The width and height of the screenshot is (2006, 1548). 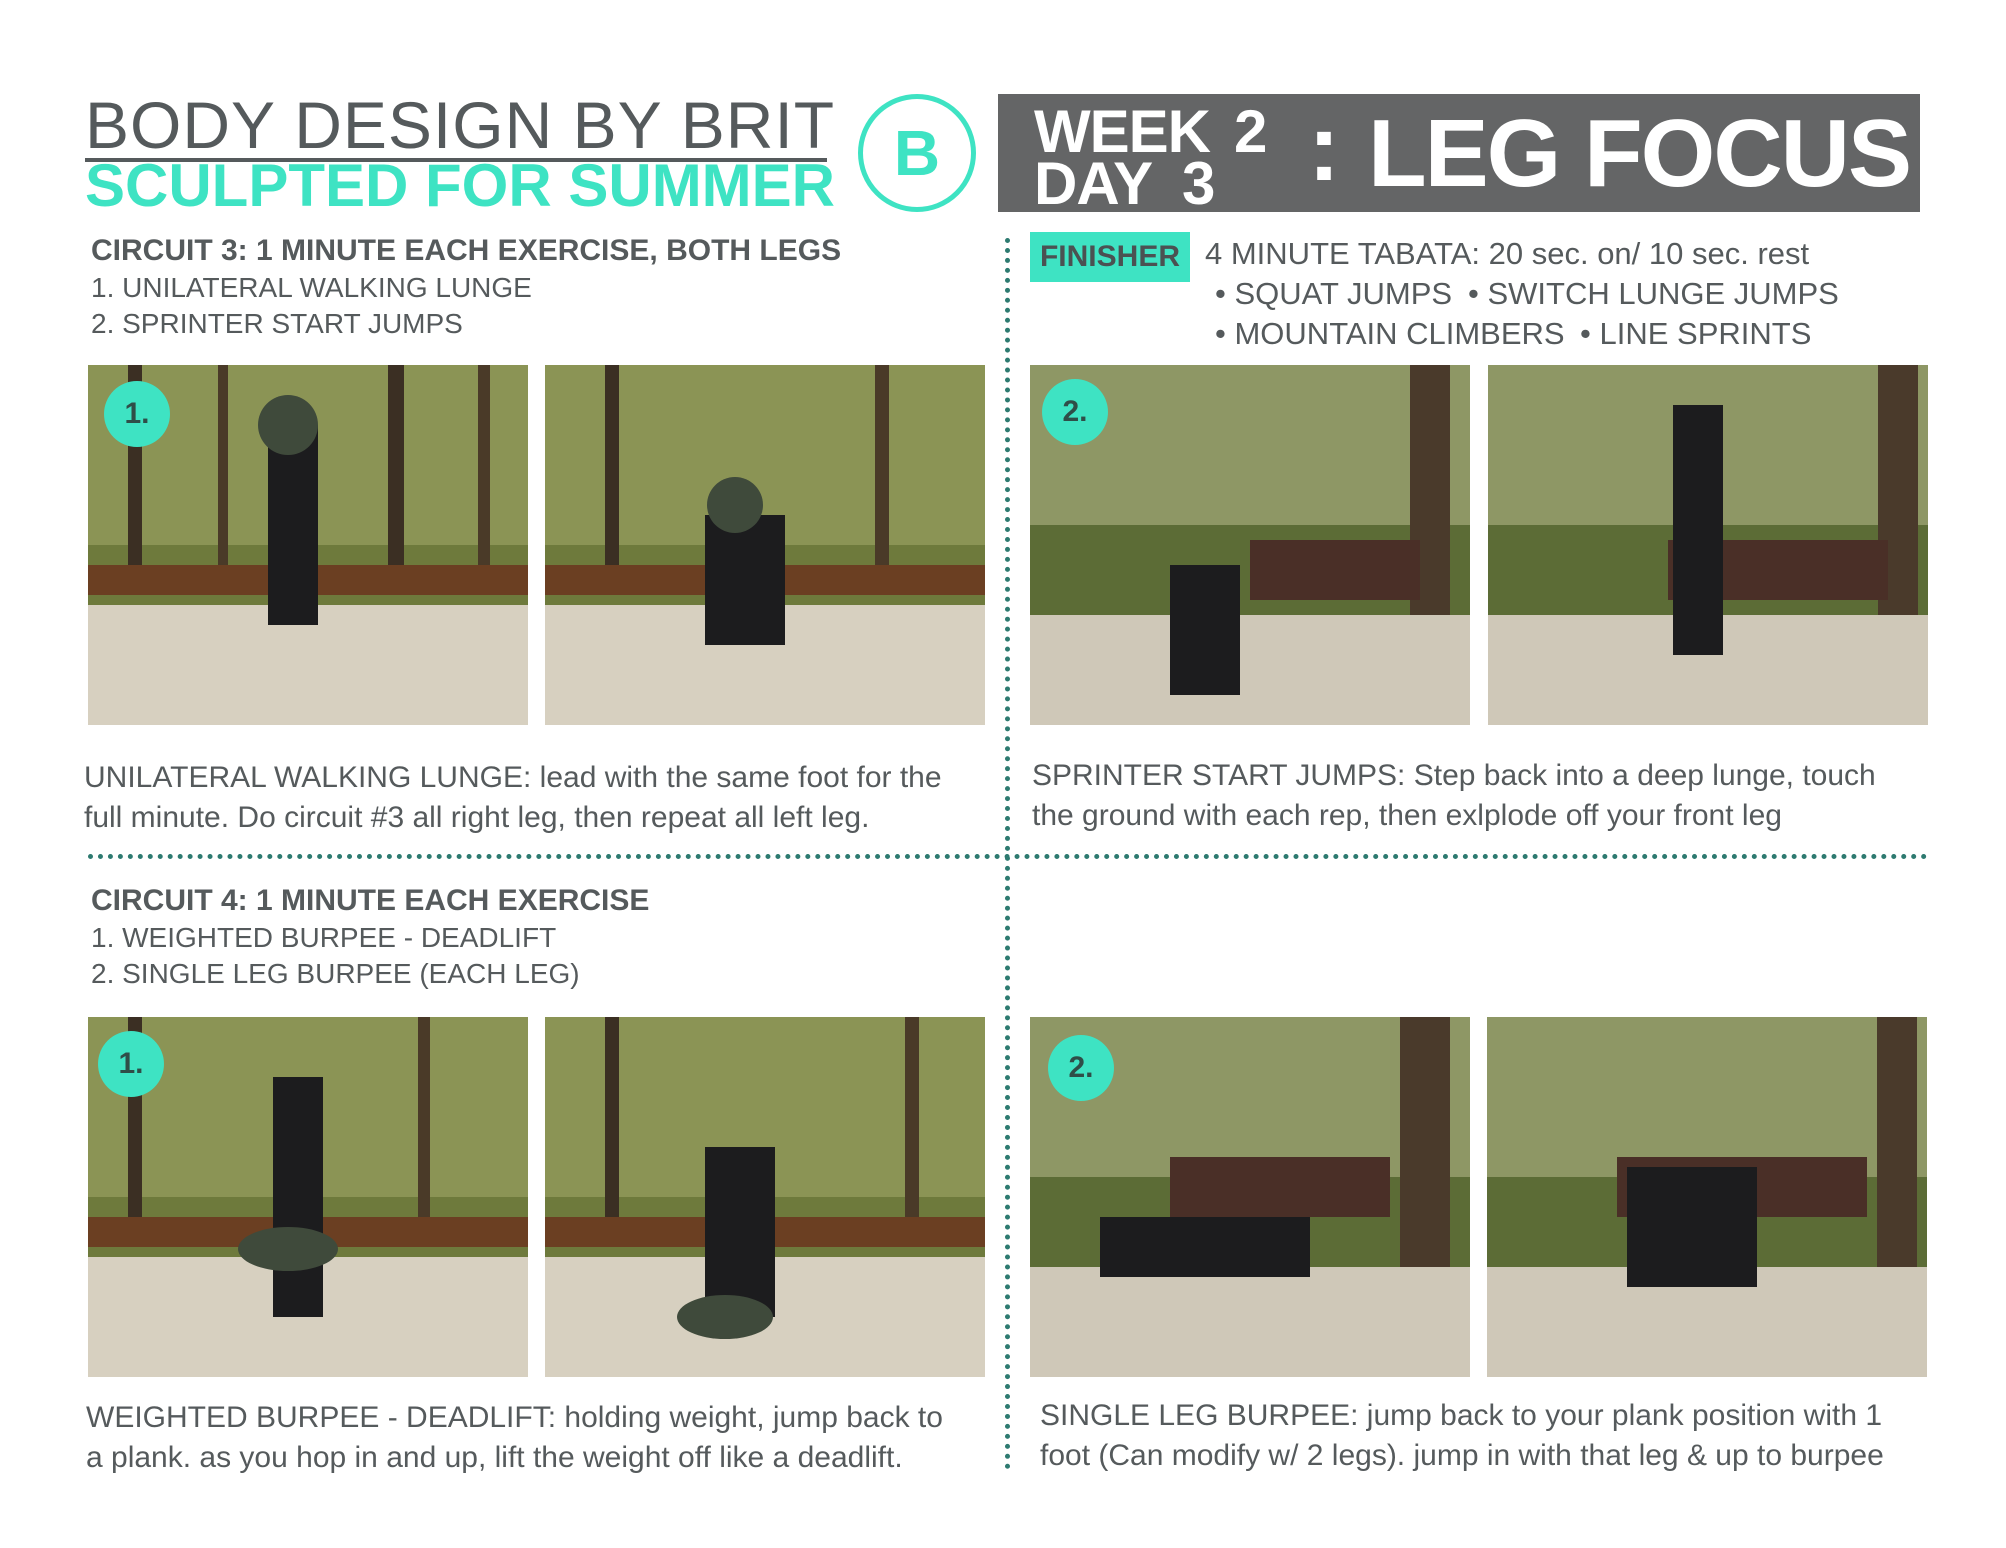 I want to click on circuit3-item-2: 2. SPRINTER START JUMPS, so click(x=277, y=323).